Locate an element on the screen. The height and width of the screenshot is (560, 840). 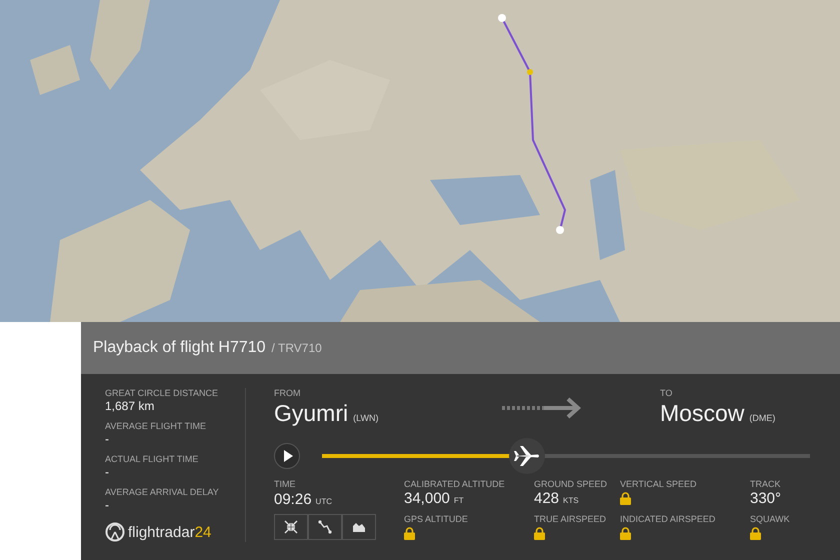
data-label: CALIBRATED ALTITUDE is located at coordinates (455, 484).